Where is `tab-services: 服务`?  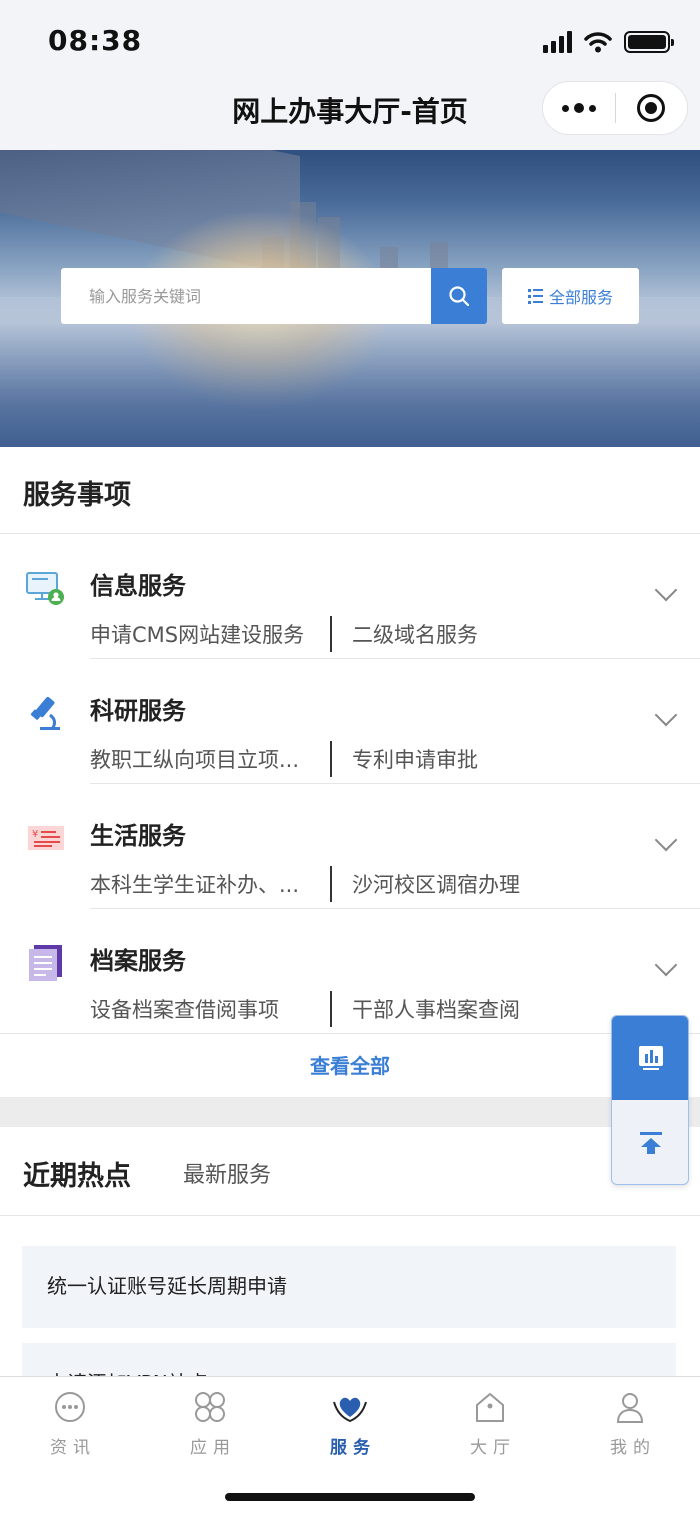 tab-services: 服务 is located at coordinates (350, 1423).